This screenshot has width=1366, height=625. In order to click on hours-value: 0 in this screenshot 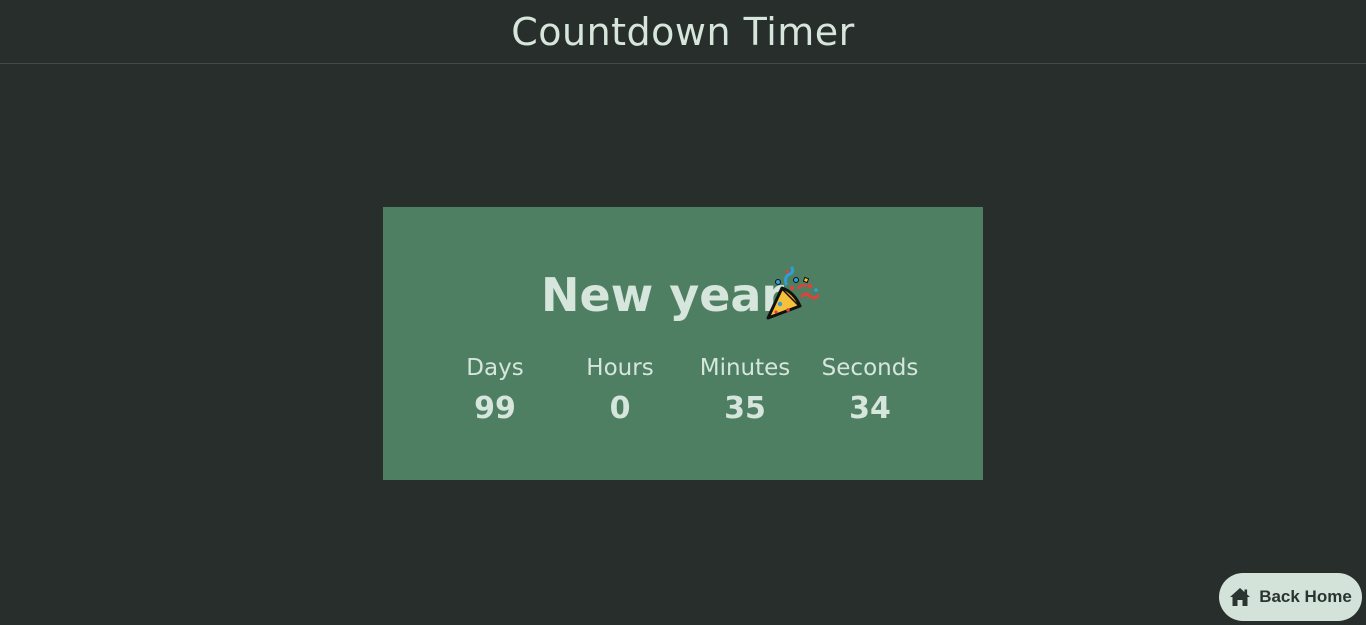, I will do `click(620, 408)`.